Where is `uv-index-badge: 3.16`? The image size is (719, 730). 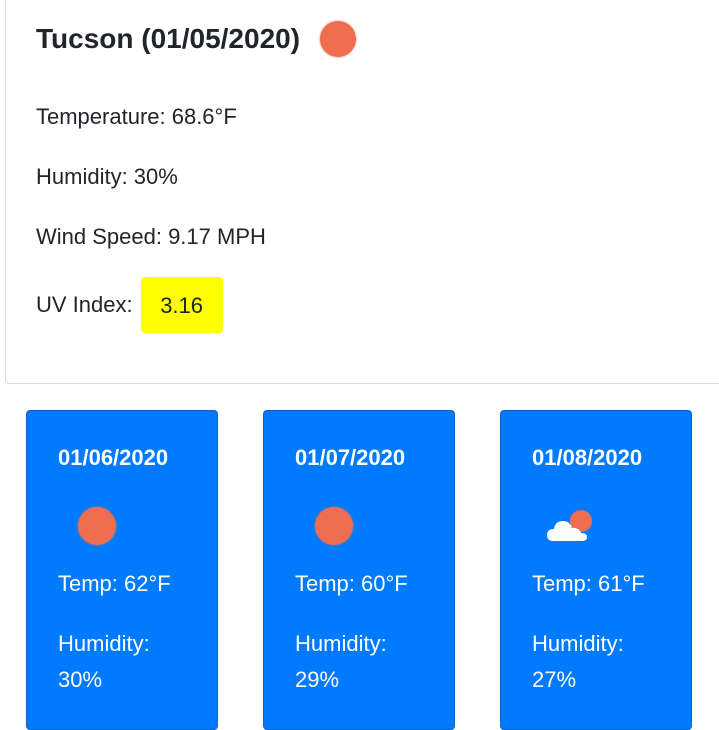
uv-index-badge: 3.16 is located at coordinates (181, 305).